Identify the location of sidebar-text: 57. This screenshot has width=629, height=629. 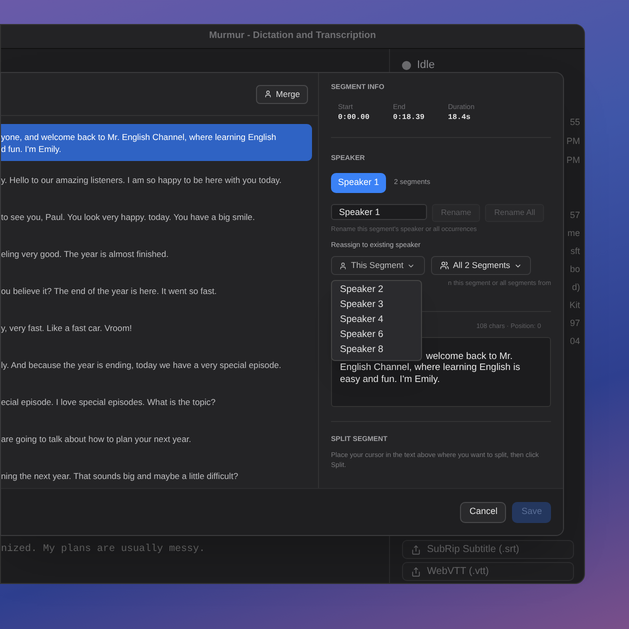
(575, 215).